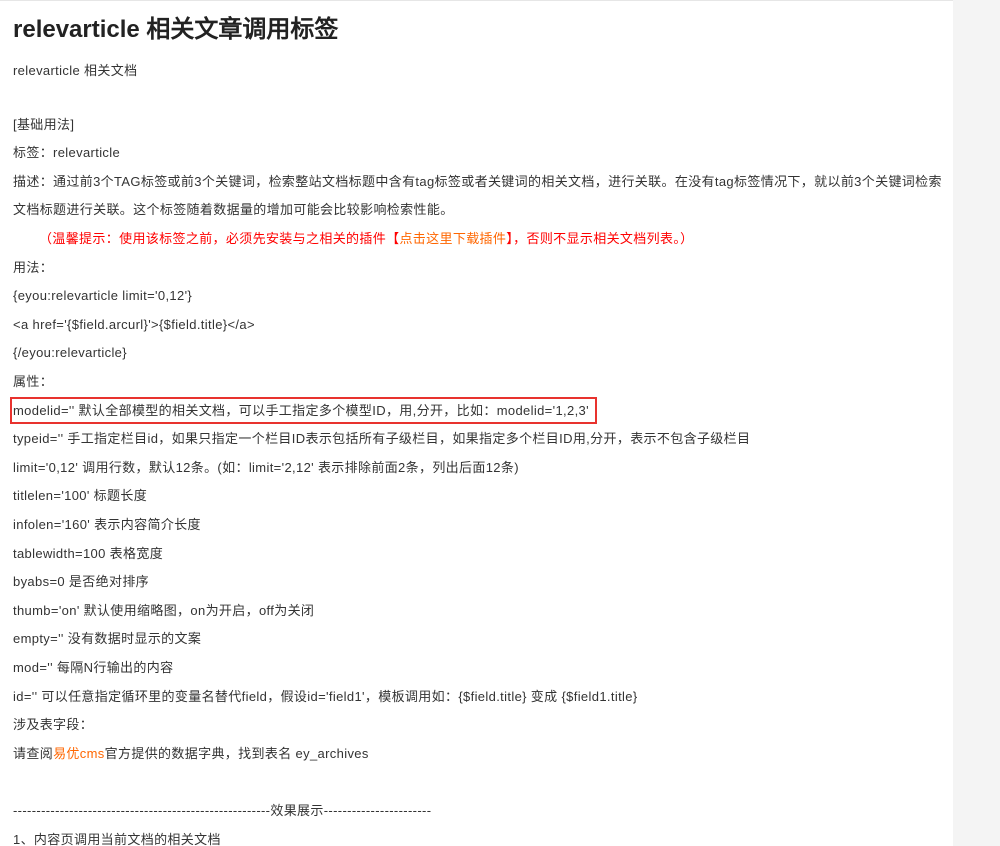  What do you see at coordinates (33, 382) in the screenshot?
I see `section-heading-attributes: 属性：` at bounding box center [33, 382].